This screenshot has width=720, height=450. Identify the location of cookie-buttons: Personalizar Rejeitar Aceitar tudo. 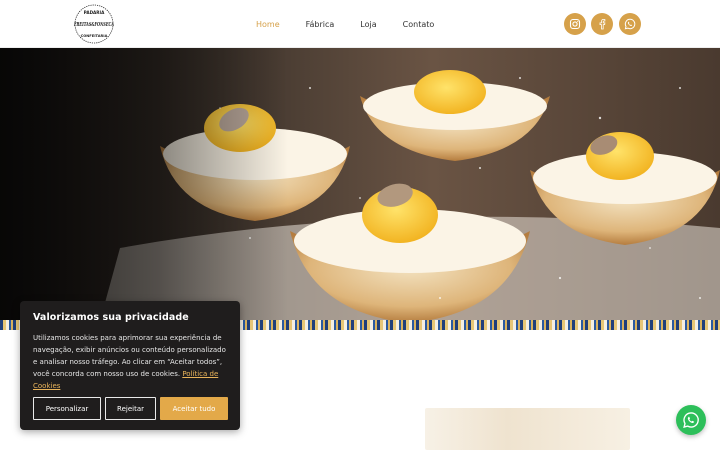
(130, 408).